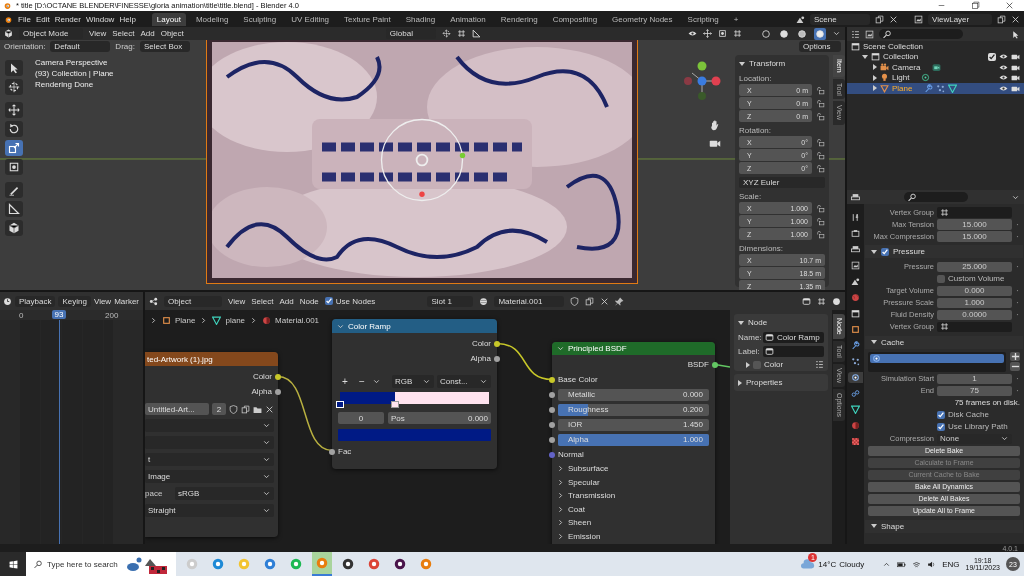 The height and width of the screenshot is (576, 1024). I want to click on socket-label: Alpha, so click(261, 391).